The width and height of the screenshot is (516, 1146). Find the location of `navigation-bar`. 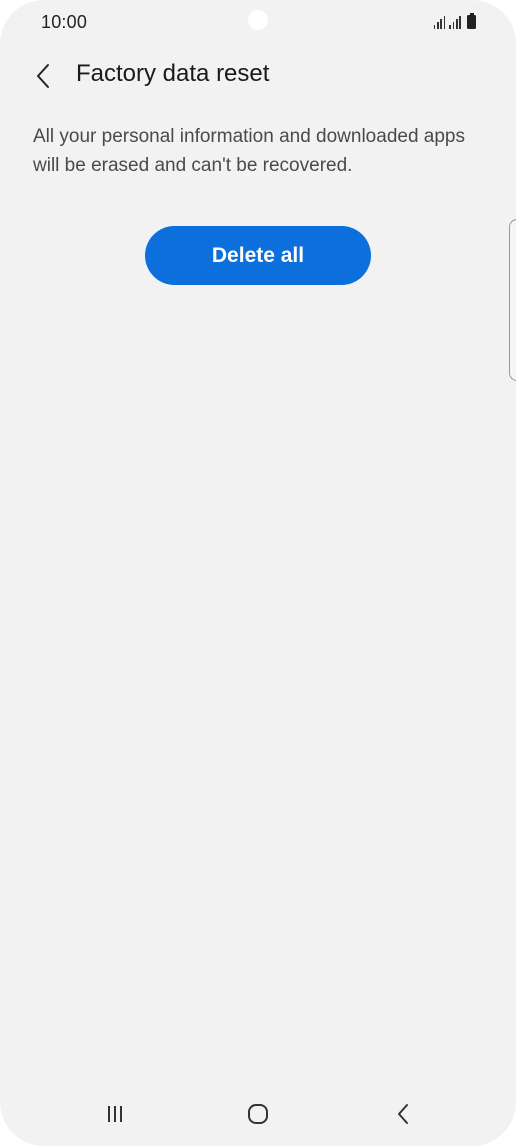

navigation-bar is located at coordinates (258, 1114).